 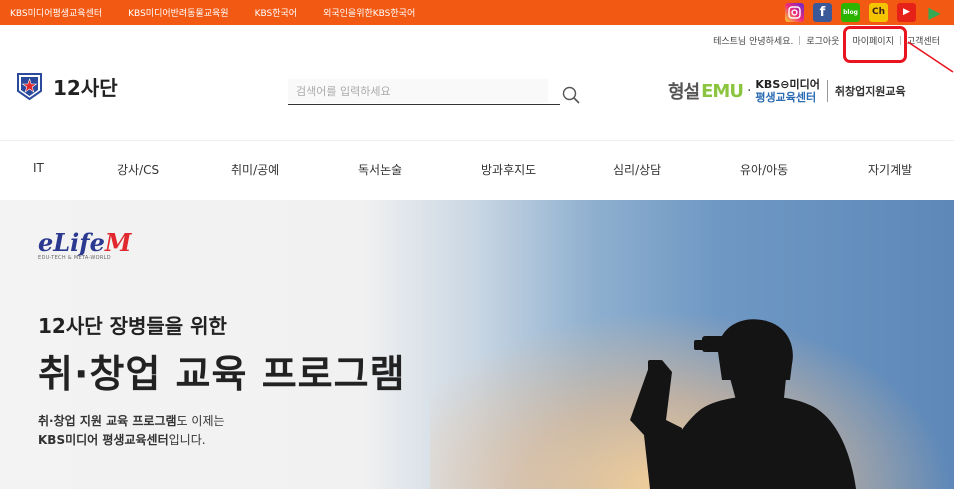 What do you see at coordinates (787, 84) in the screenshot?
I see `kbs-logo-line1: KBS⊖미디어` at bounding box center [787, 84].